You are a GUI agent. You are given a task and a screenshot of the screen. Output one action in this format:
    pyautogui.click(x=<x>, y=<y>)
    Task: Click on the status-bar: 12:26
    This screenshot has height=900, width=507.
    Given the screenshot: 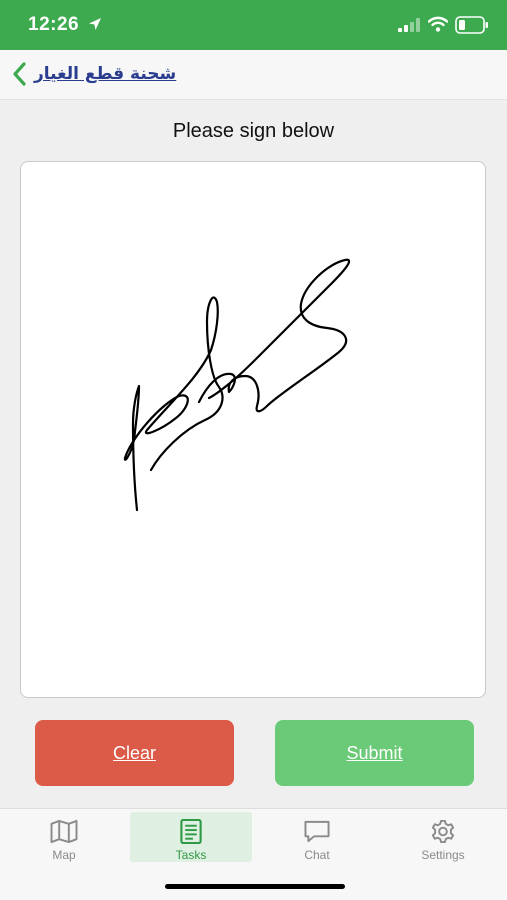 What is the action you would take?
    pyautogui.click(x=253, y=25)
    